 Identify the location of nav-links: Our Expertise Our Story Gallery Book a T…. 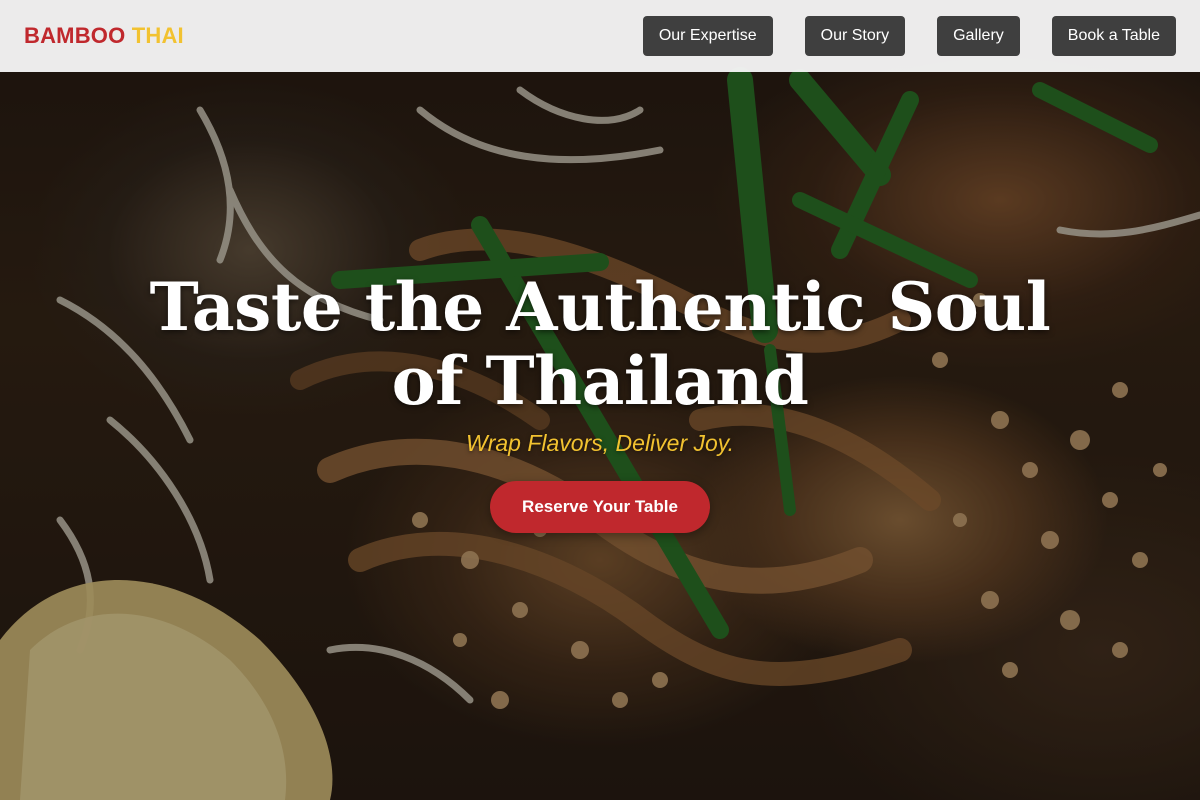
(909, 36).